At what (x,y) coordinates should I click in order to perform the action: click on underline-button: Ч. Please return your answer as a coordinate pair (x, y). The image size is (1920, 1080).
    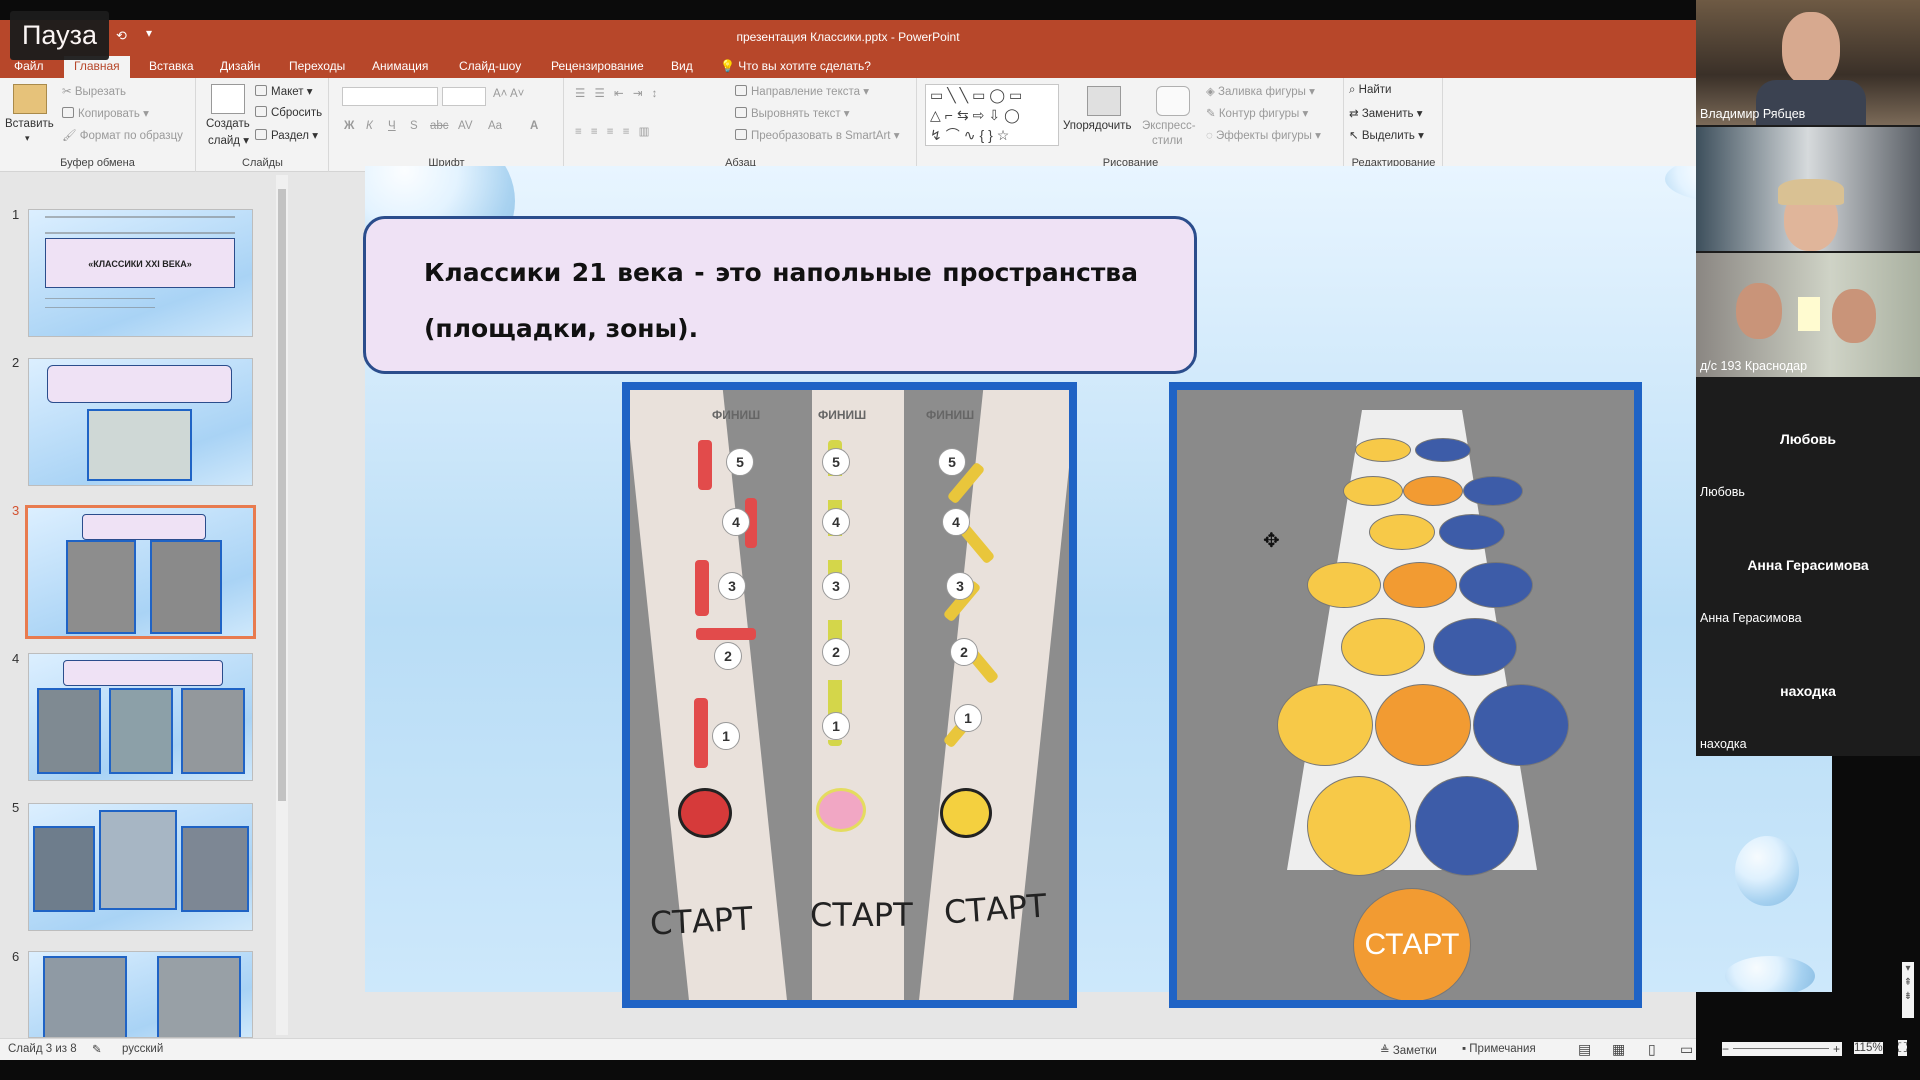
    Looking at the image, I should click on (392, 126).